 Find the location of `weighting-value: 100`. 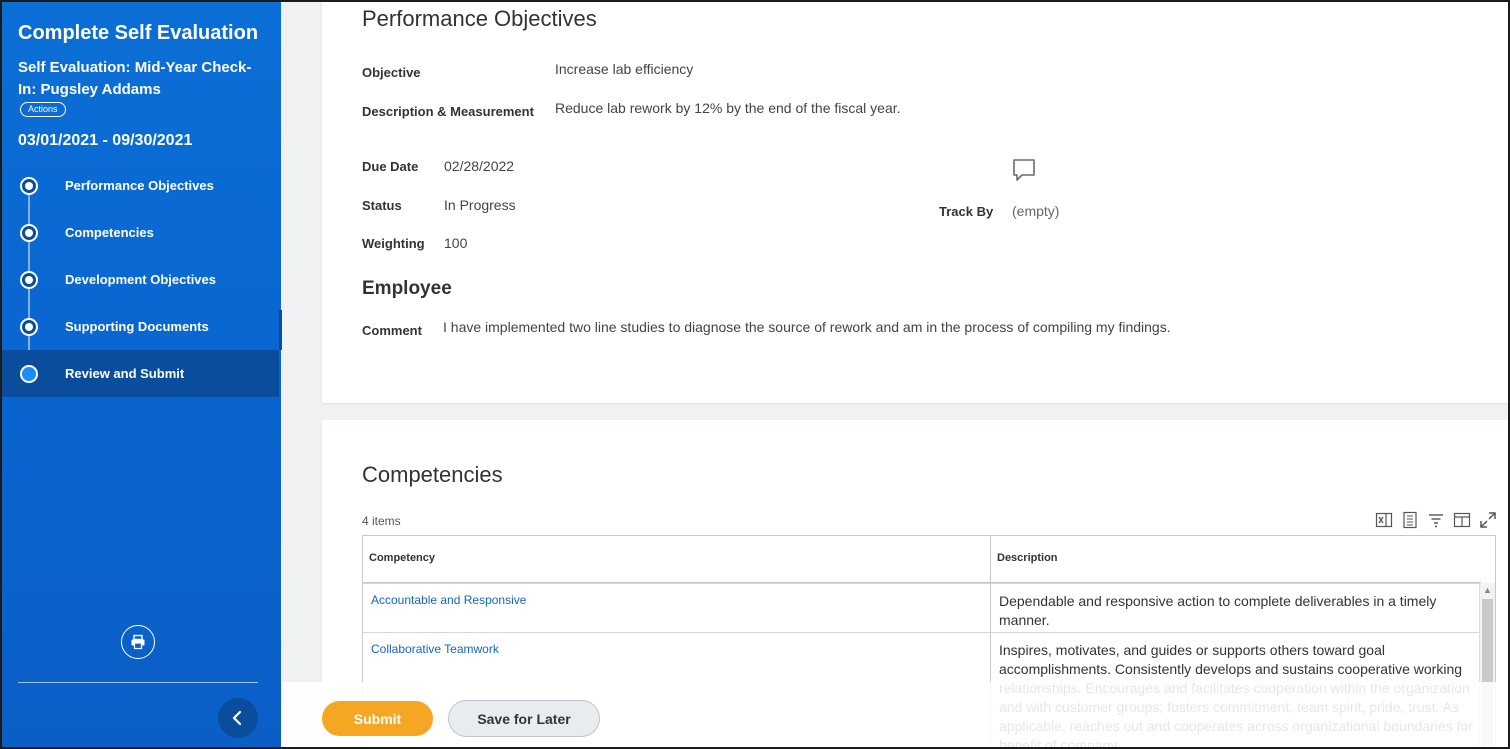

weighting-value: 100 is located at coordinates (456, 243).